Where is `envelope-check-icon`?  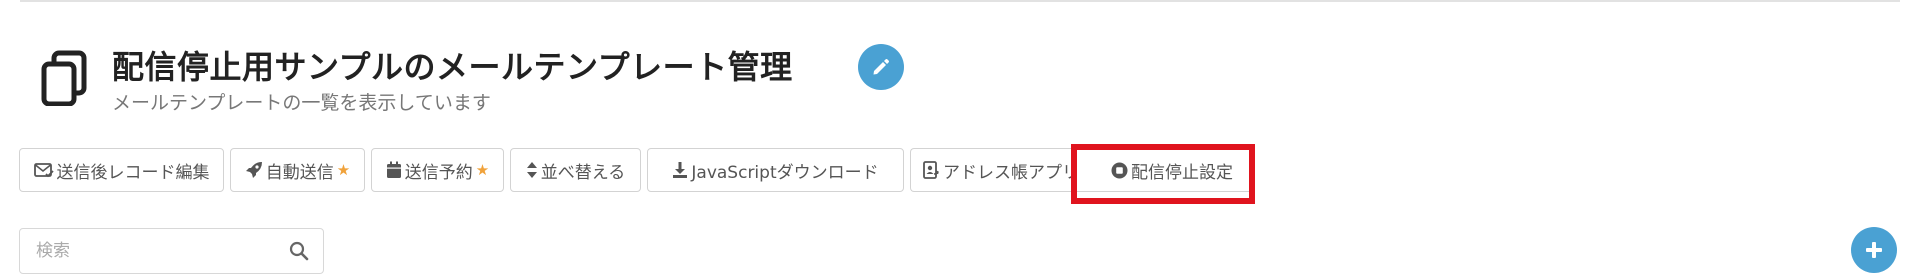
envelope-check-icon is located at coordinates (43, 170).